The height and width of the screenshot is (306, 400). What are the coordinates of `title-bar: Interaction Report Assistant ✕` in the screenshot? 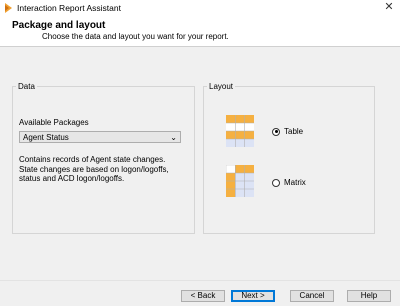 It's located at (200, 8).